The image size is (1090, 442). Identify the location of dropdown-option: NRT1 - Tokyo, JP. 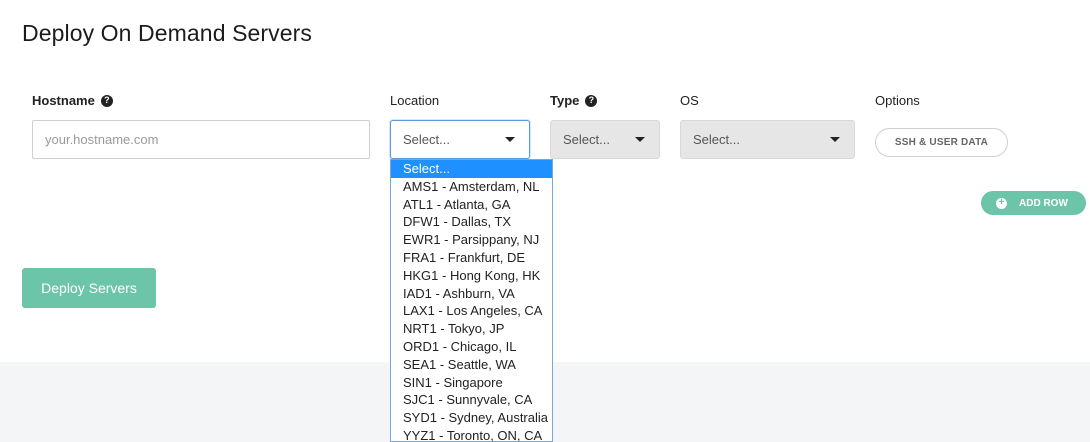
(471, 329).